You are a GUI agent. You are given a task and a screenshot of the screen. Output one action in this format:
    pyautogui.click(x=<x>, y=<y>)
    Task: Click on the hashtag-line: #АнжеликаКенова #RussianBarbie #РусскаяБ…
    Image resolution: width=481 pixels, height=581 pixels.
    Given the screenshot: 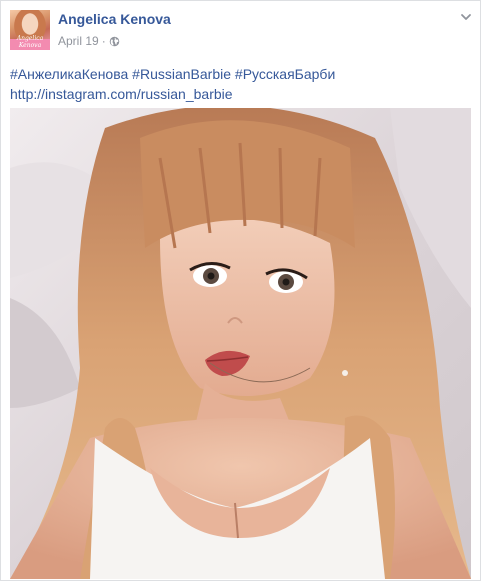 What is the action you would take?
    pyautogui.click(x=240, y=74)
    